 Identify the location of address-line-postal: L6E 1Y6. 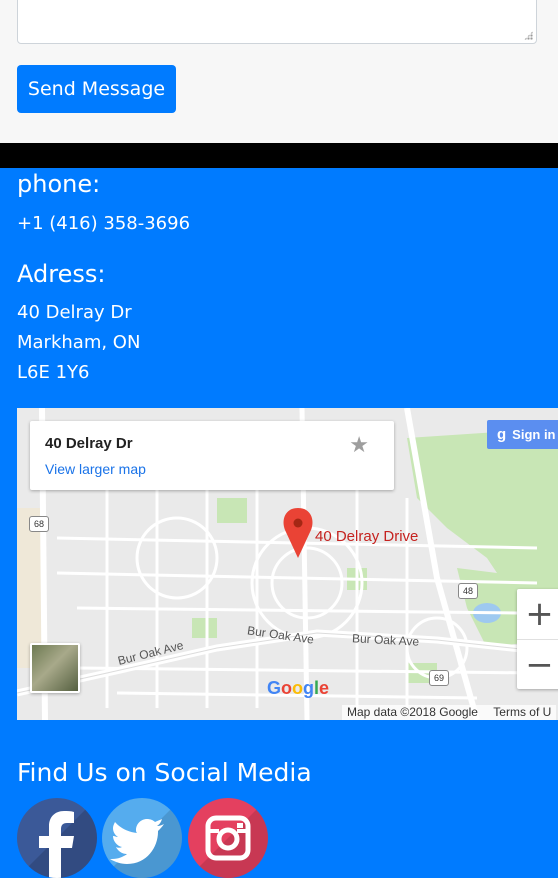
(53, 372).